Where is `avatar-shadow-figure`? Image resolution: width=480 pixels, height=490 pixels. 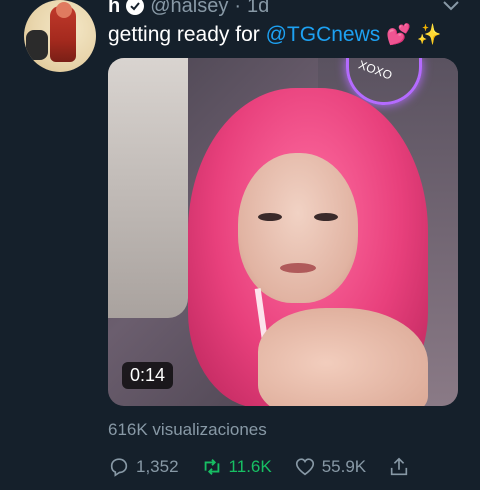
avatar-shadow-figure is located at coordinates (37, 45).